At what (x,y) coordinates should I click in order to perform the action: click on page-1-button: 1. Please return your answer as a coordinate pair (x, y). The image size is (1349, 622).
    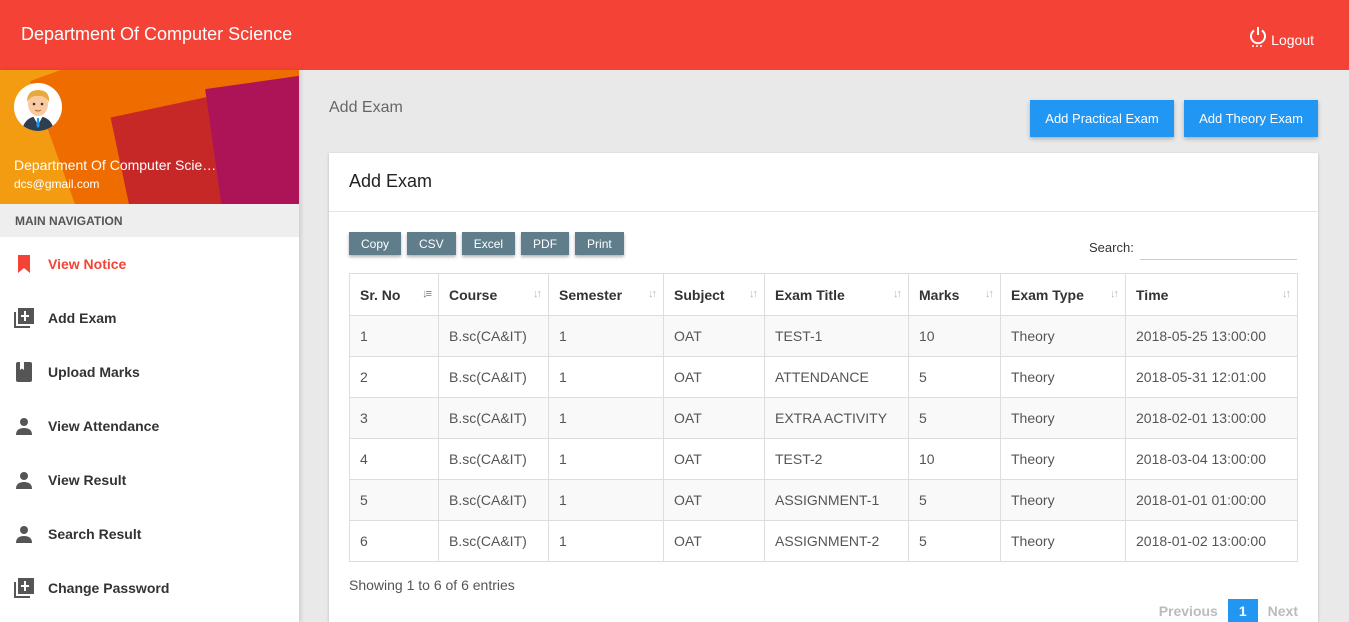
    Looking at the image, I should click on (1242, 610).